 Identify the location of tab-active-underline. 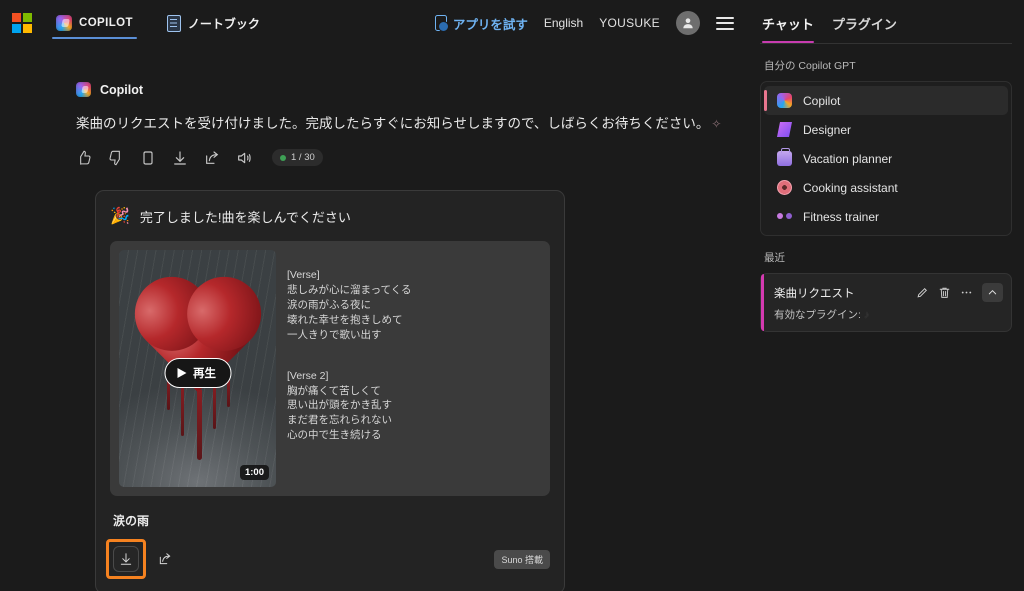
(94, 38).